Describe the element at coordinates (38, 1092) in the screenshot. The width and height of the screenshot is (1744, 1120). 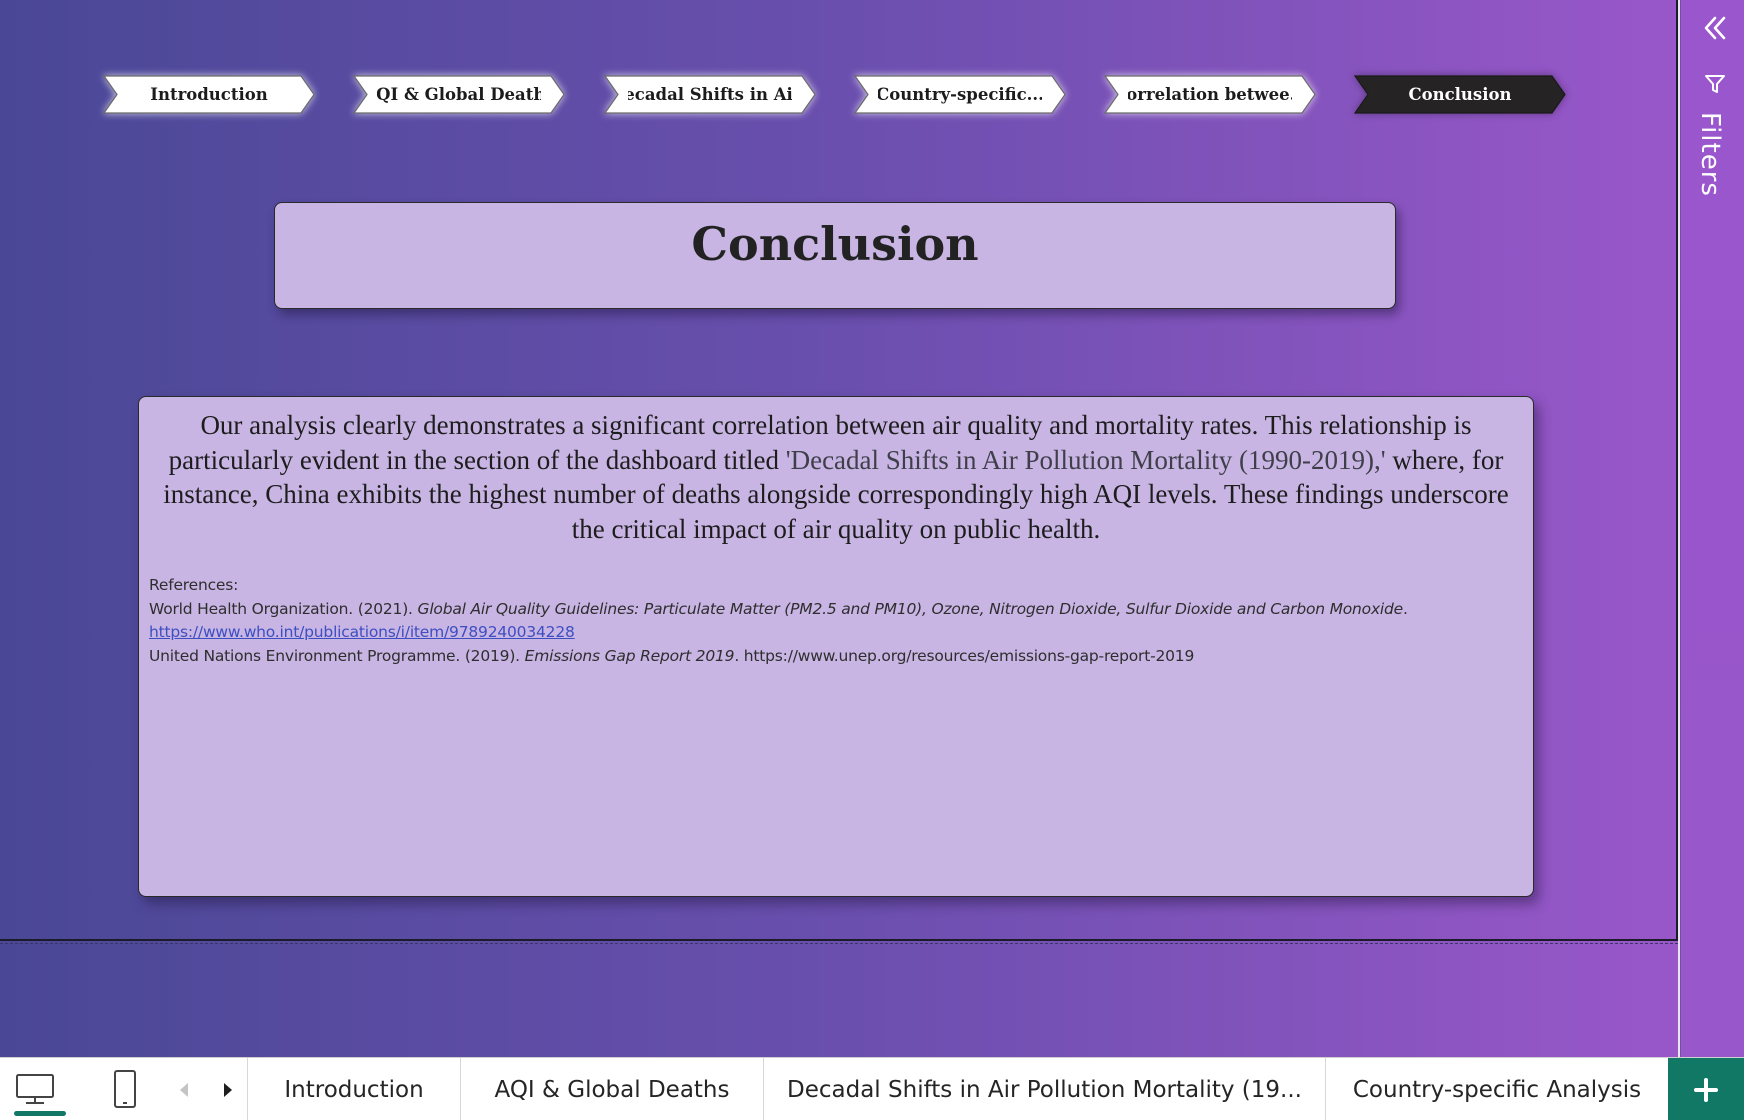
I see `desktop-icon` at that location.